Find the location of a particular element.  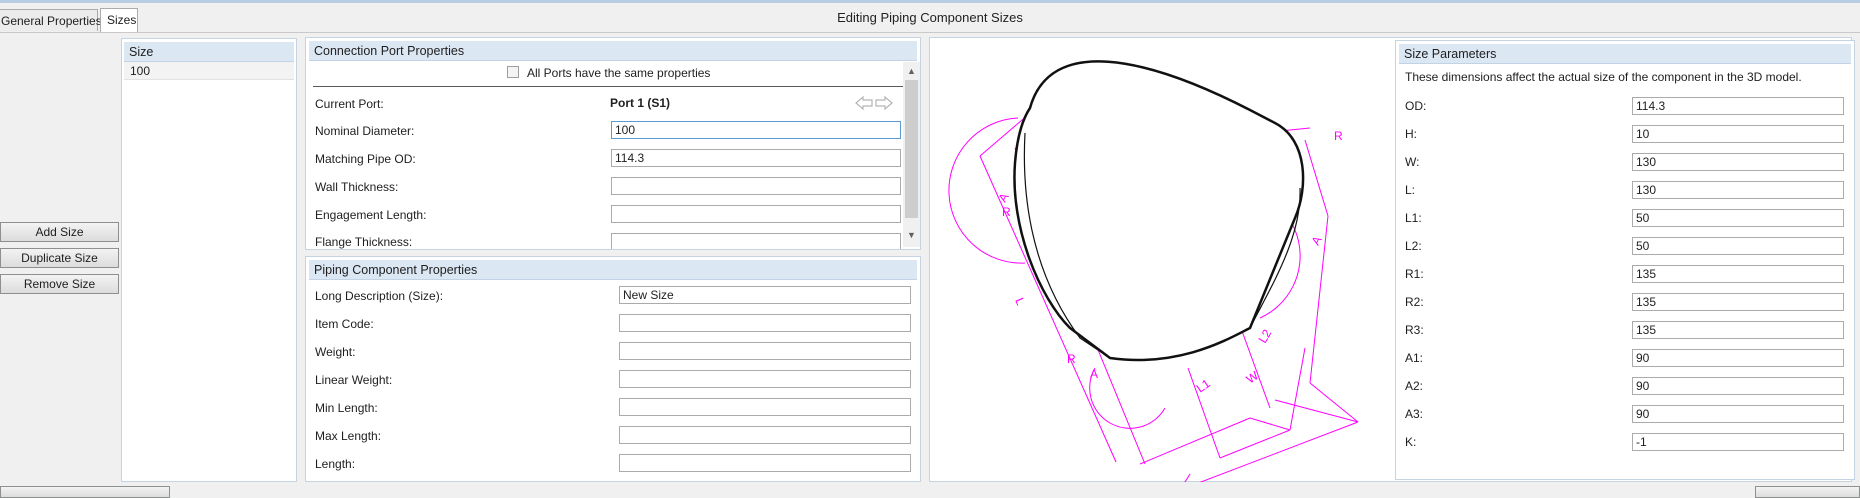

add-size-button: Add Size is located at coordinates (59, 232).